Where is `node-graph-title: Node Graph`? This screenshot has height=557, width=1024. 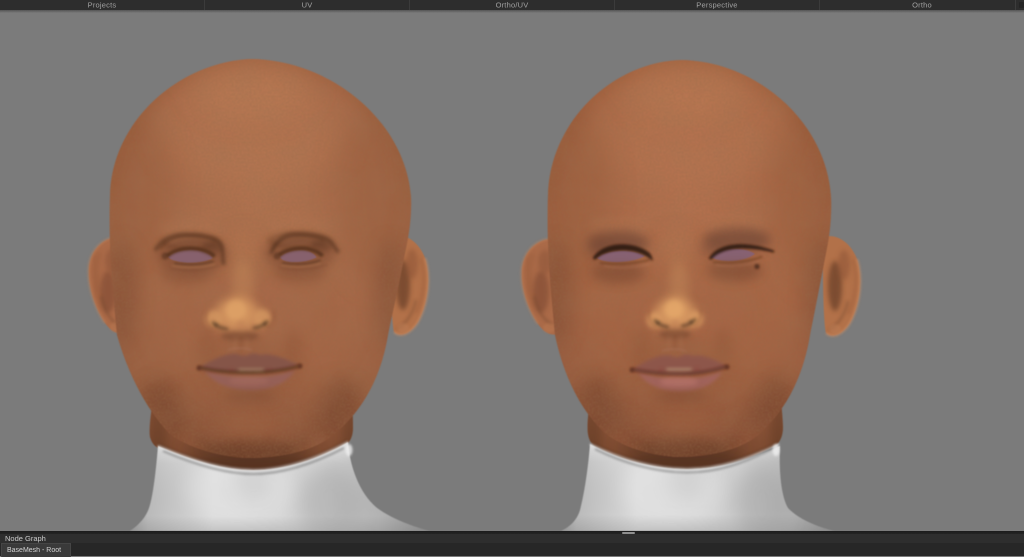
node-graph-title: Node Graph is located at coordinates (25, 538).